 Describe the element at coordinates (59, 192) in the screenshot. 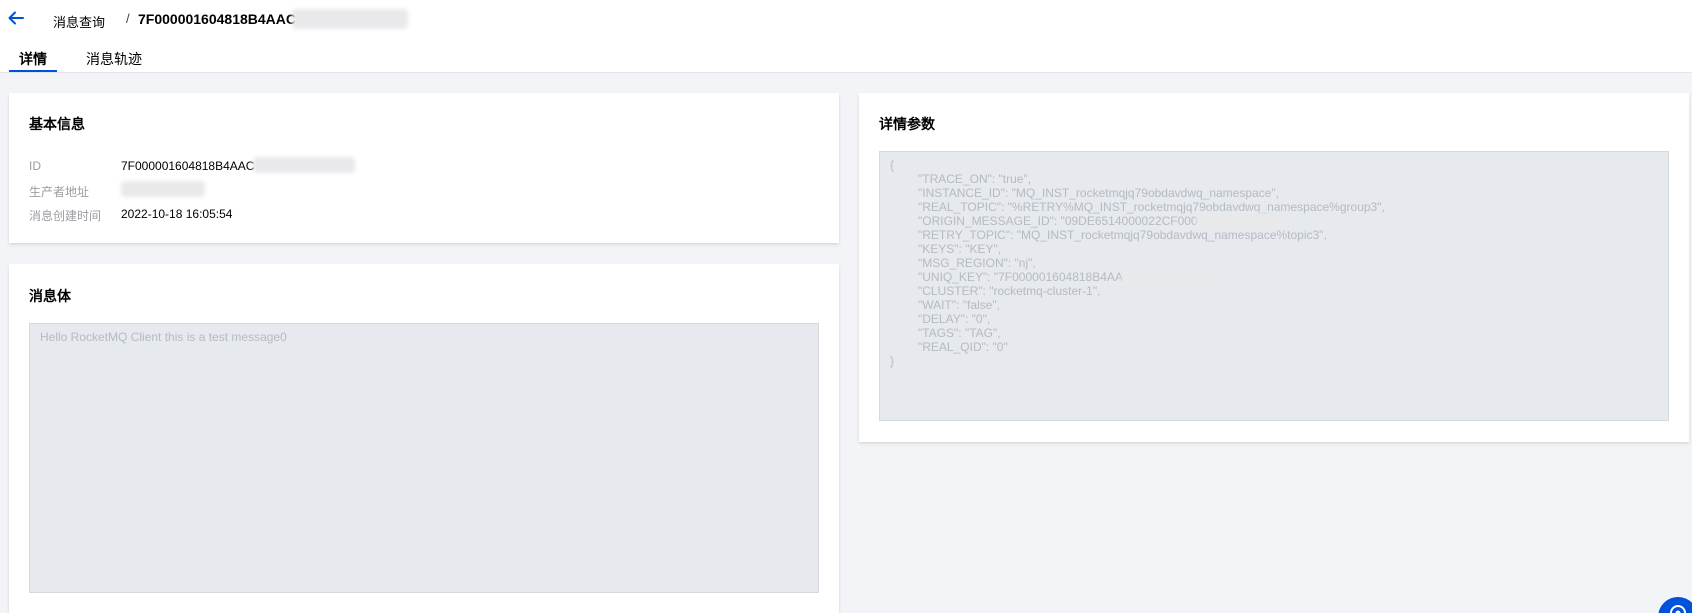

I see `producer-address-label: 生产者地址` at that location.